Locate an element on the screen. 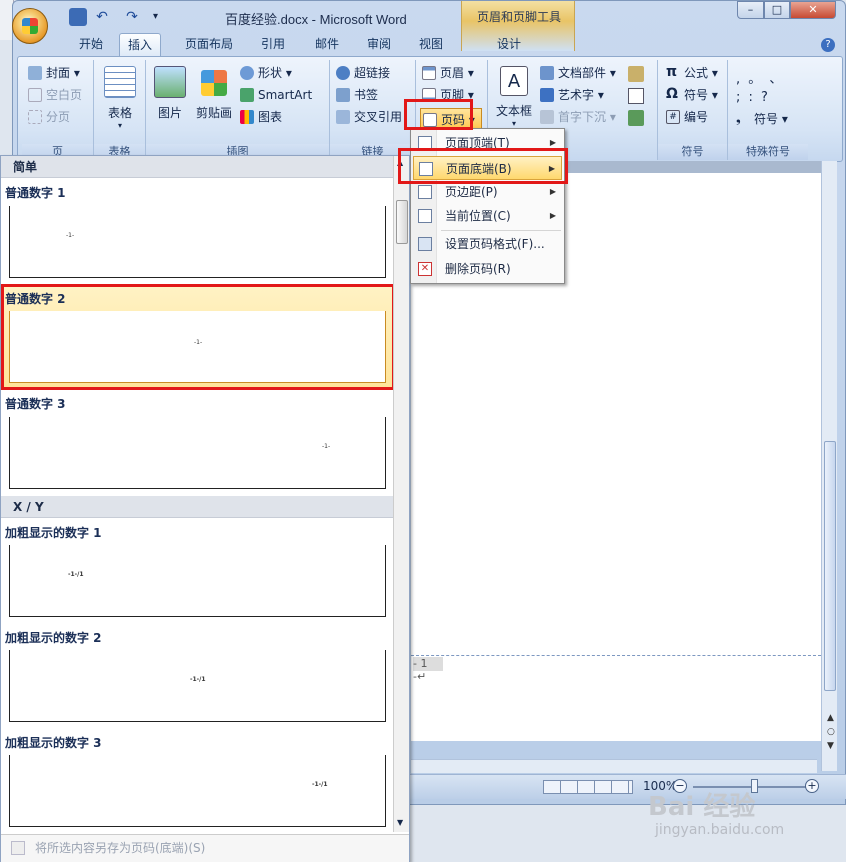  cross-reference-icon is located at coordinates (343, 117).